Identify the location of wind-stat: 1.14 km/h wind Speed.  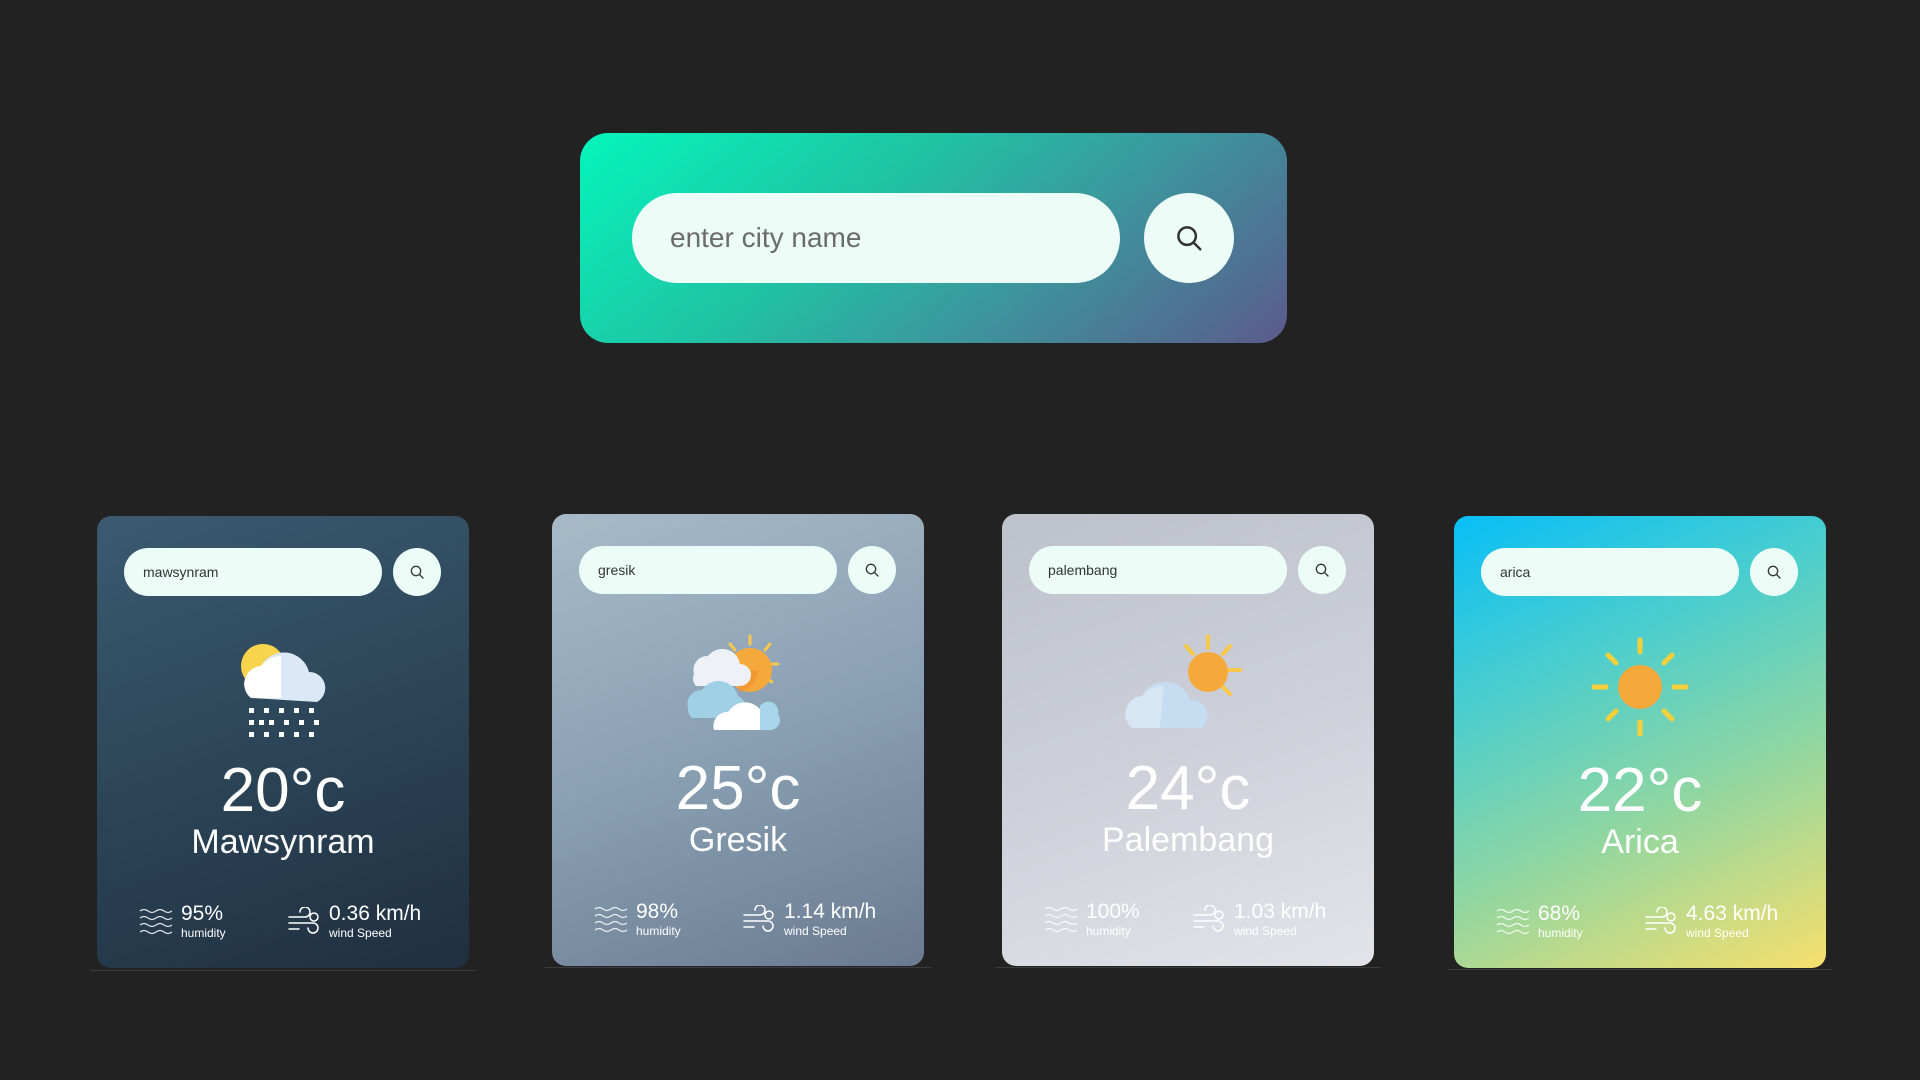
(809, 920).